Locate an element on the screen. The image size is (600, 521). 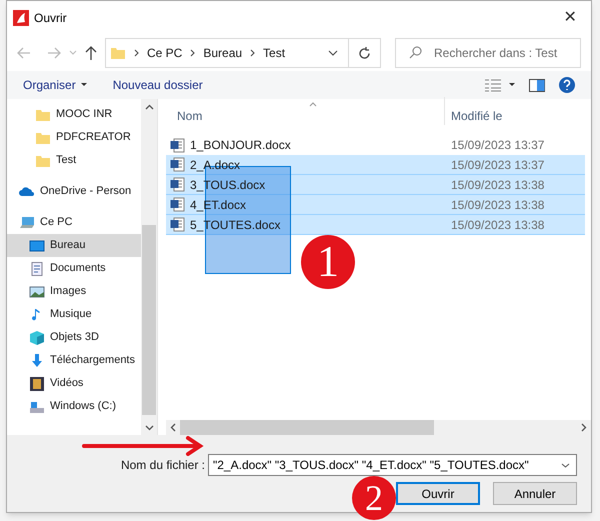
sidebar-item: Objets 3D is located at coordinates (74, 337).